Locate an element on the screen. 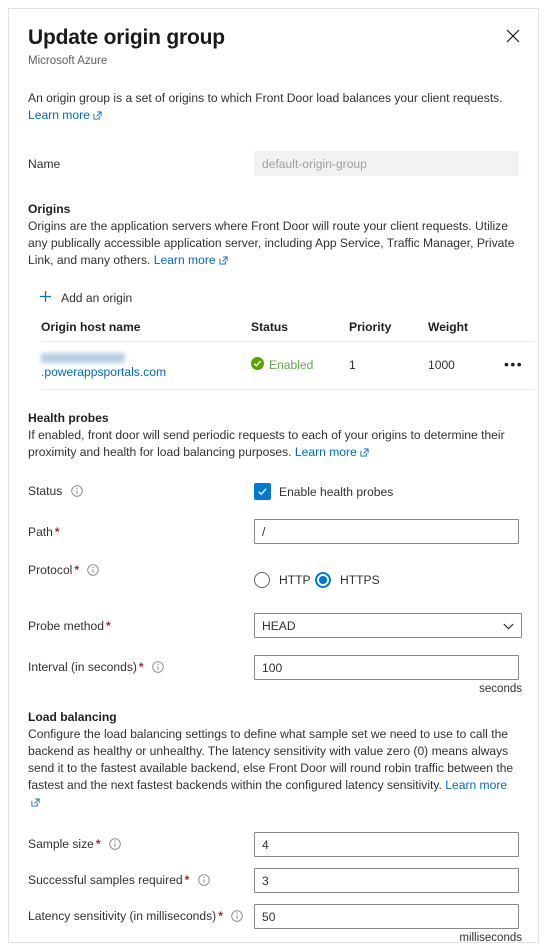  status-enabled-icon is located at coordinates (257, 365).